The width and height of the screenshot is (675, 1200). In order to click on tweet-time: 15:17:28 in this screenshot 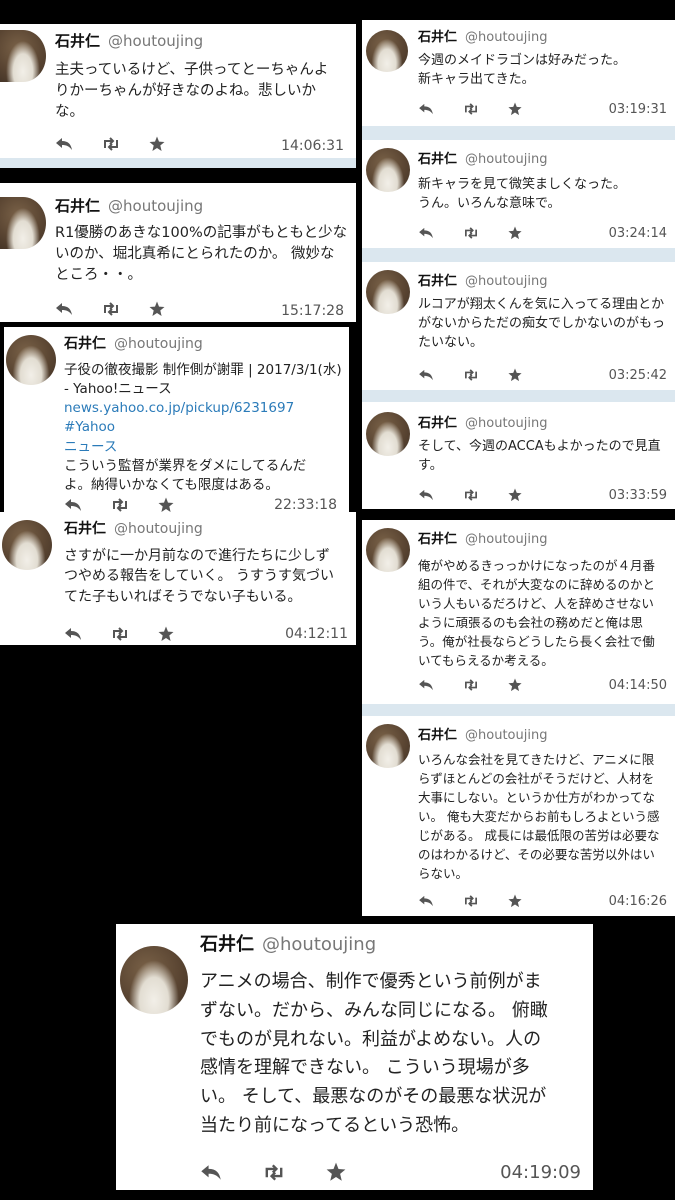, I will do `click(312, 311)`.